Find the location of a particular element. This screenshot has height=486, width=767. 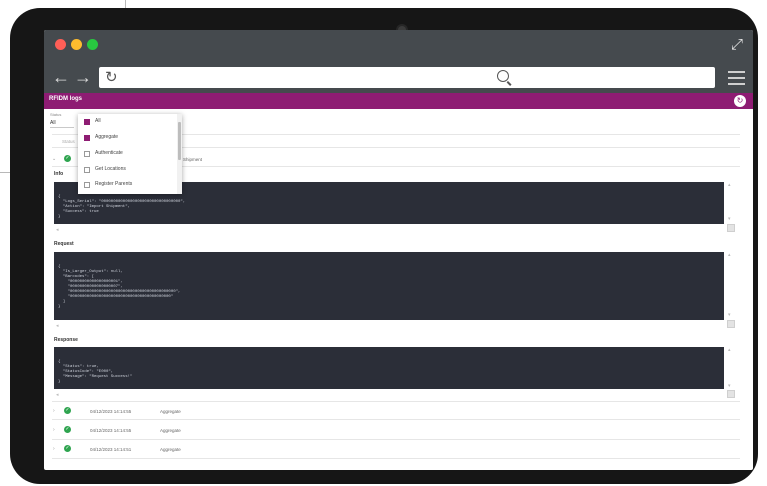

info-scrollbar: ▴ ▾ is located at coordinates (731, 205).